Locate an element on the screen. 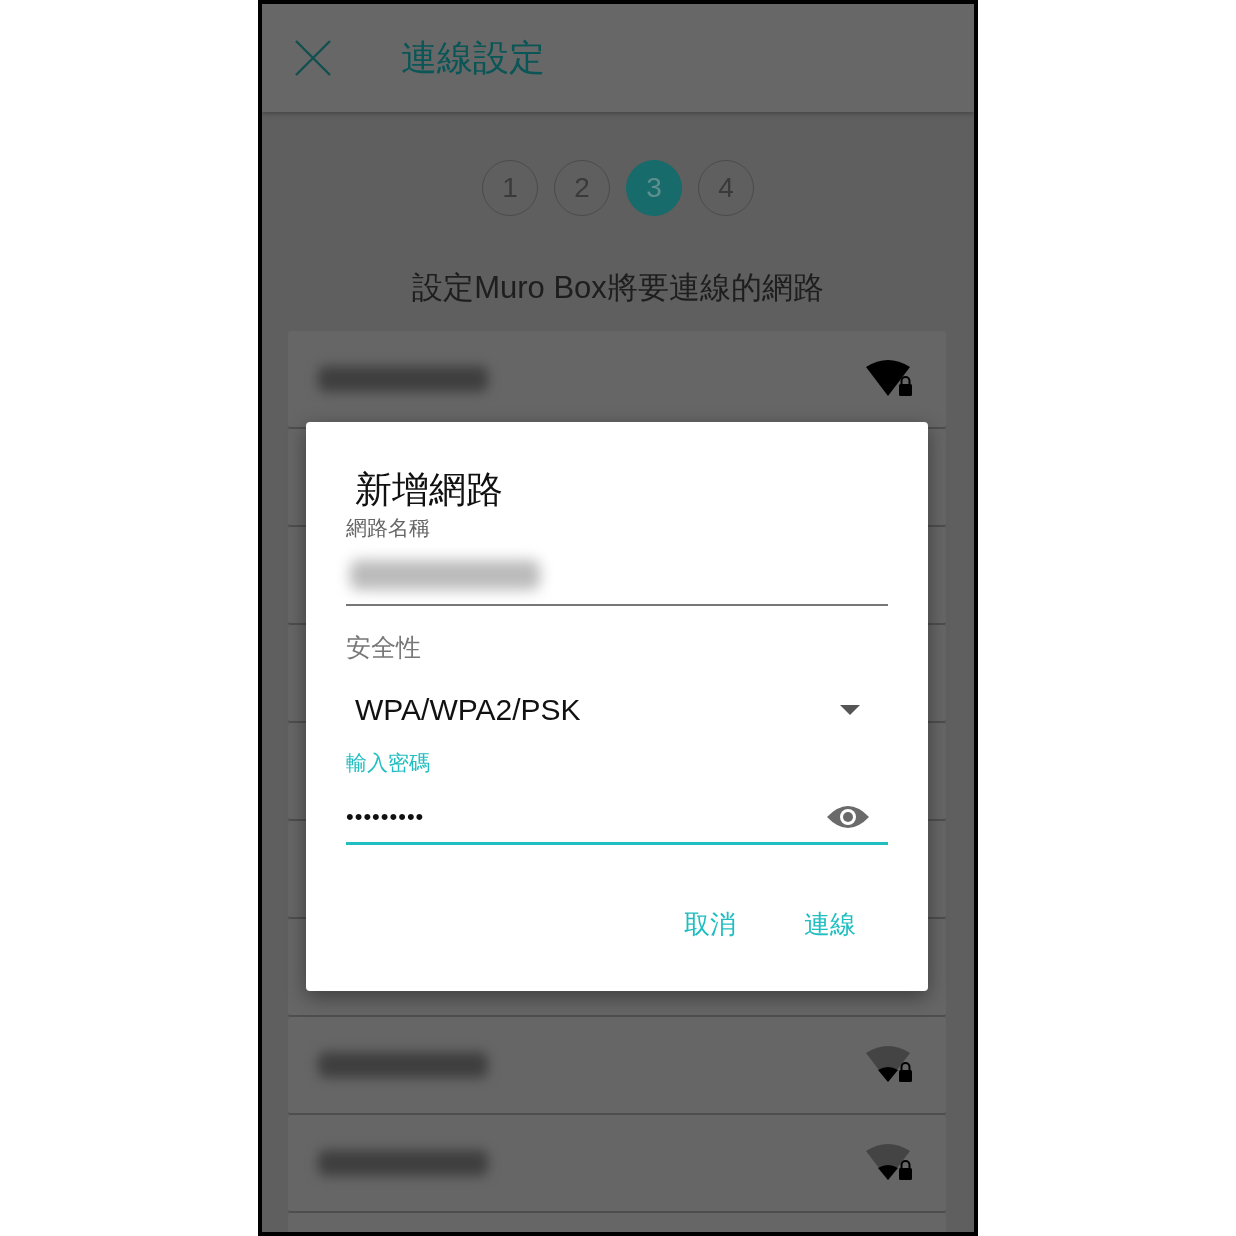 Image resolution: width=1236 pixels, height=1236 pixels. field-label: 輸入密碼 is located at coordinates (388, 763).